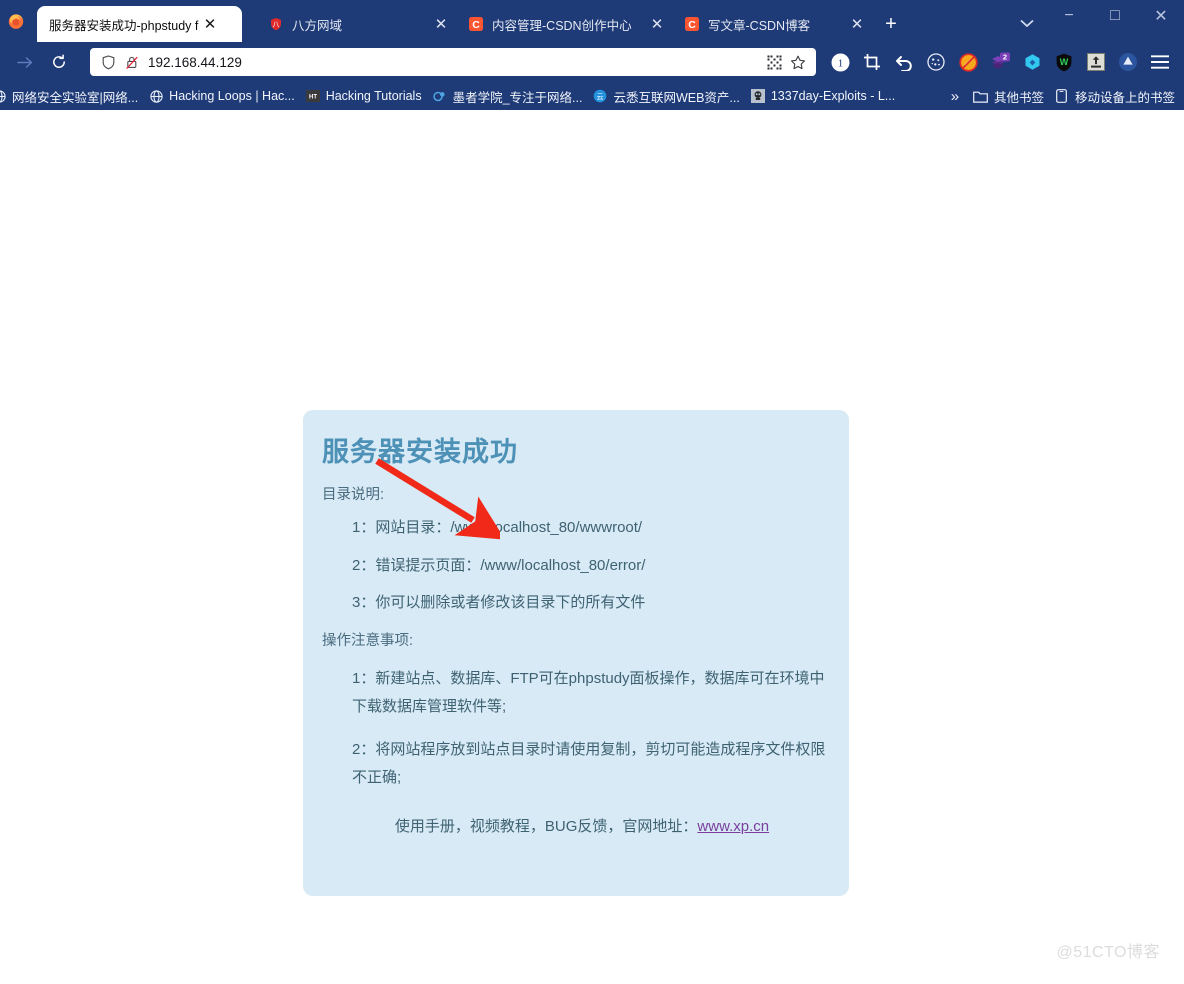  I want to click on window-close-button: ✕, so click(1161, 16).